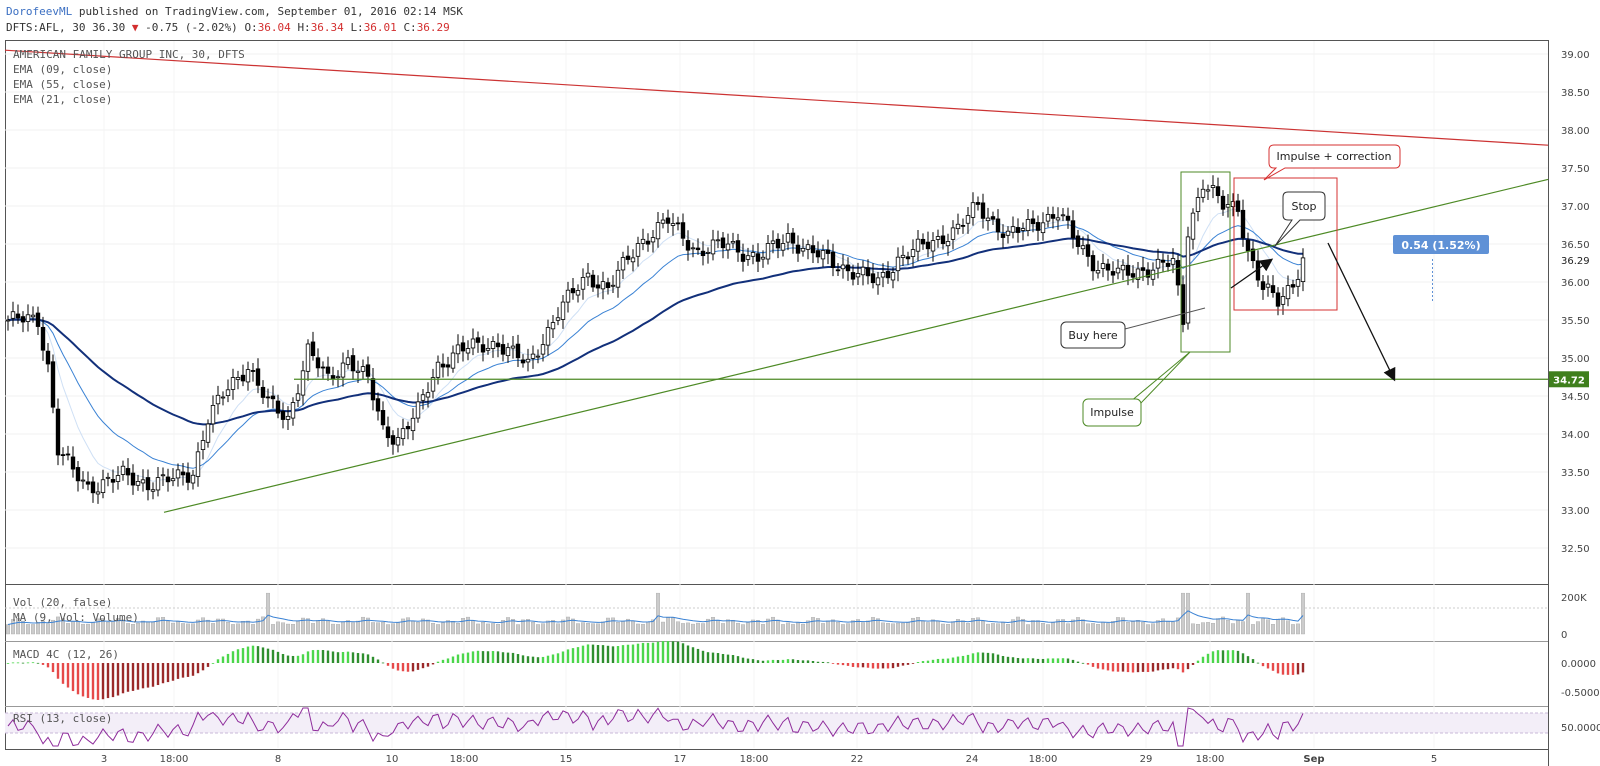 The image size is (1600, 766). What do you see at coordinates (1146, 759) in the screenshot?
I see `time-tick-label: 29` at bounding box center [1146, 759].